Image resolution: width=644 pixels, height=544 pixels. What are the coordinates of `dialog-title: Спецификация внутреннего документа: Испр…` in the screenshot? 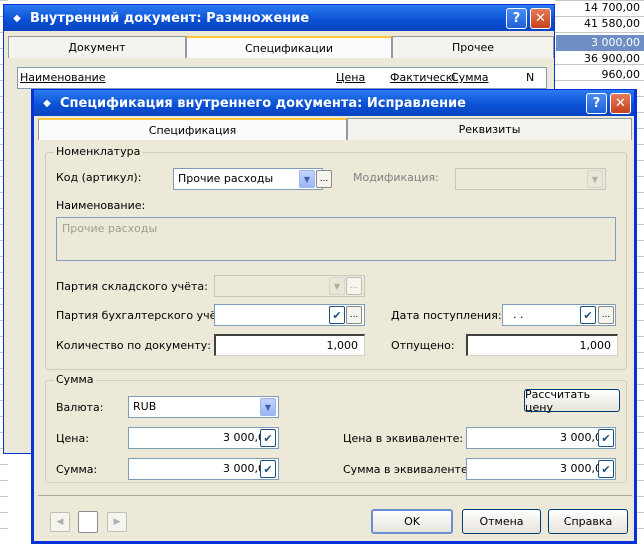 It's located at (263, 103).